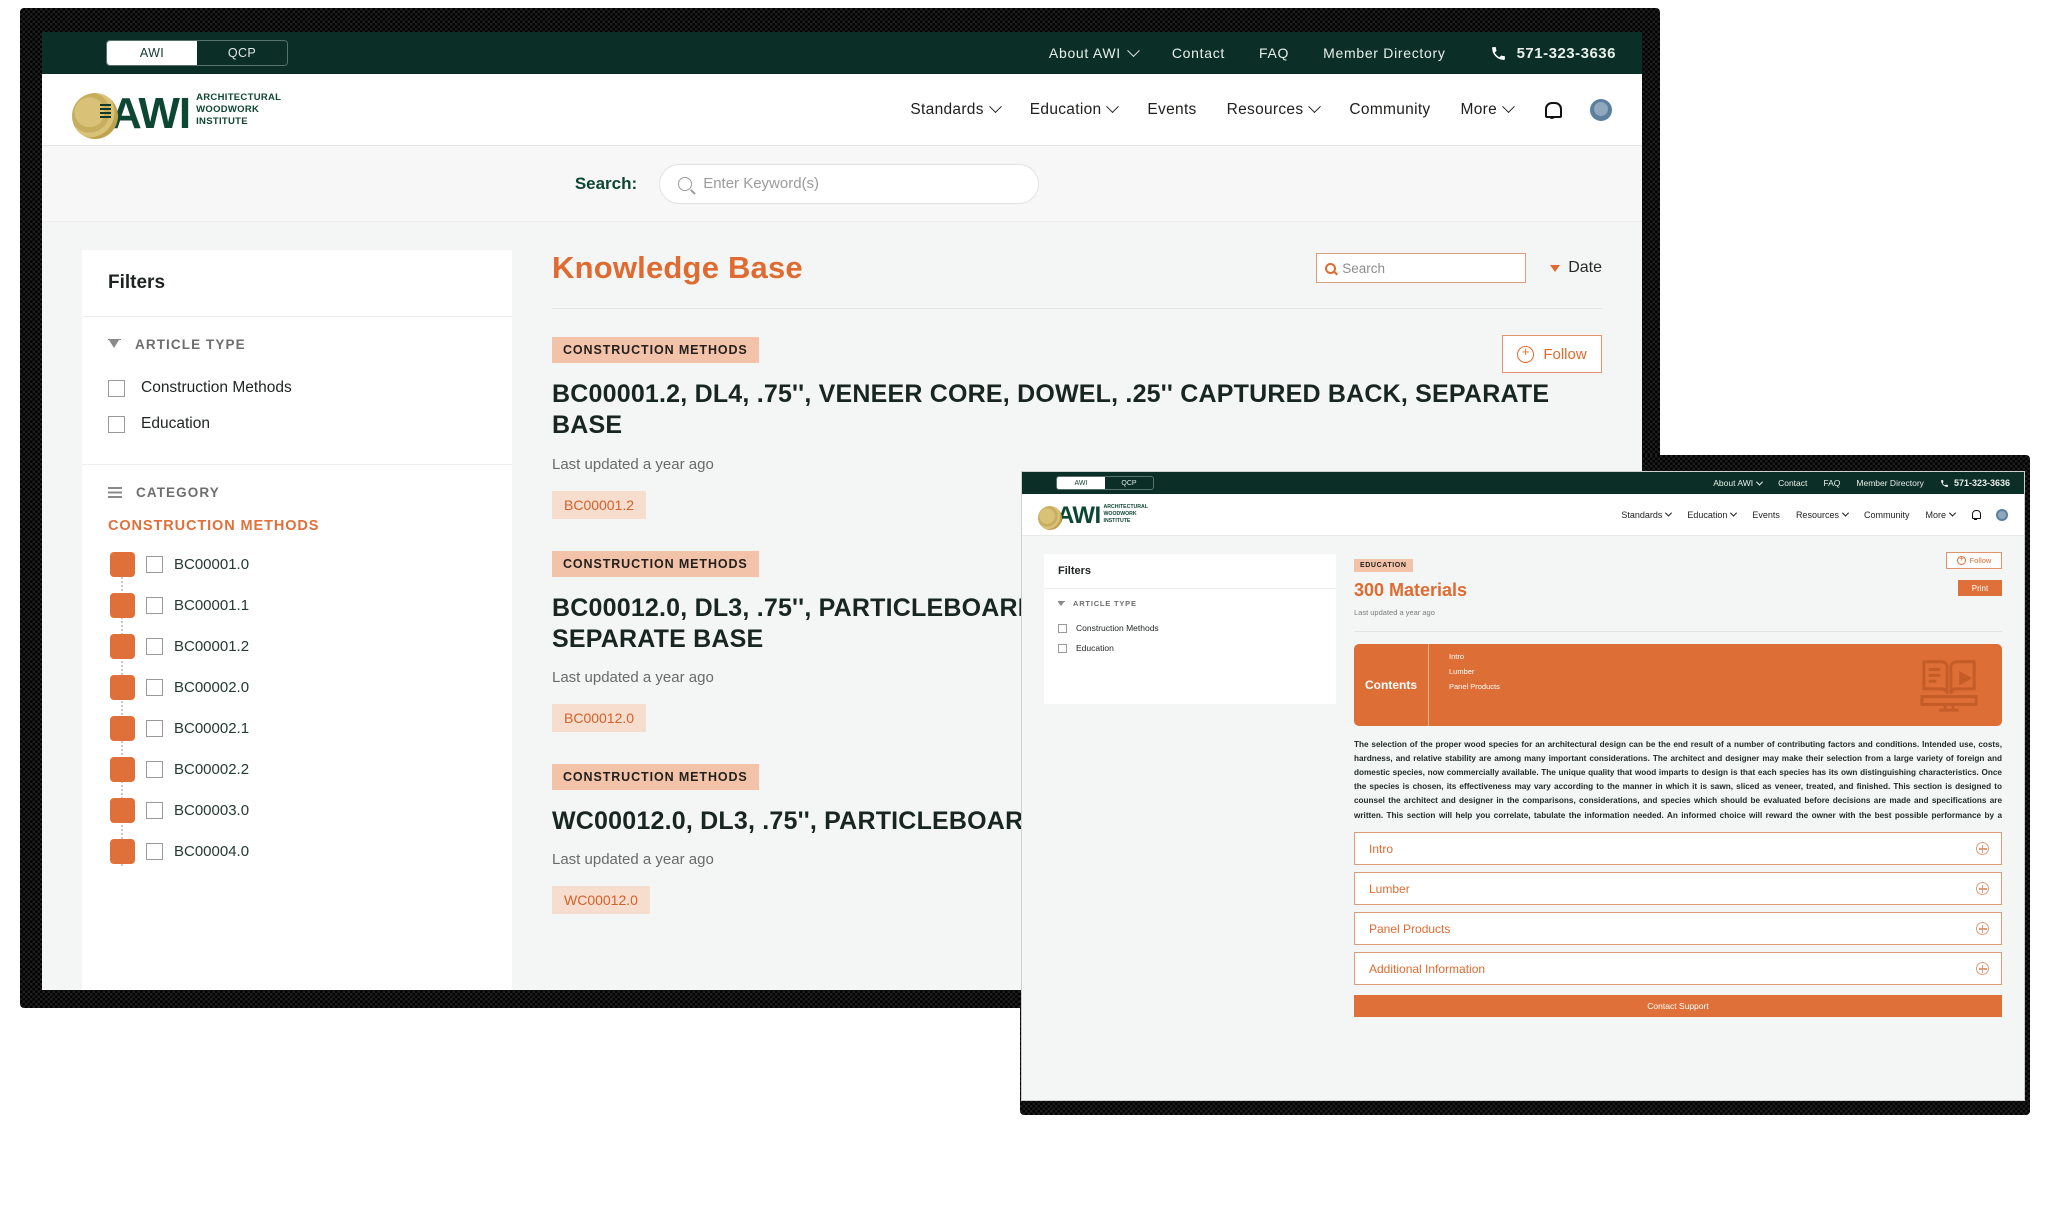  I want to click on funnel-icon, so click(1061, 603).